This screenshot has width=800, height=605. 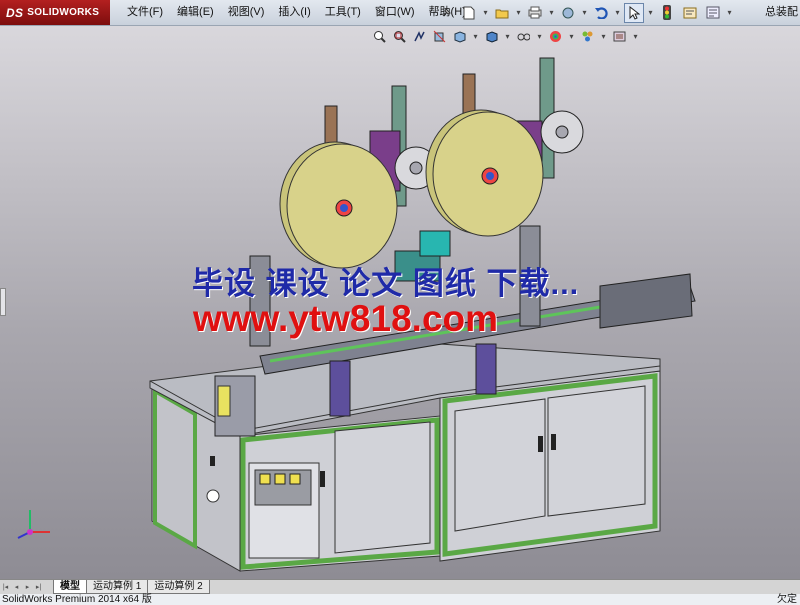 I want to click on solidworks-logo: DS SOLIDWORKS, so click(x=55, y=12).